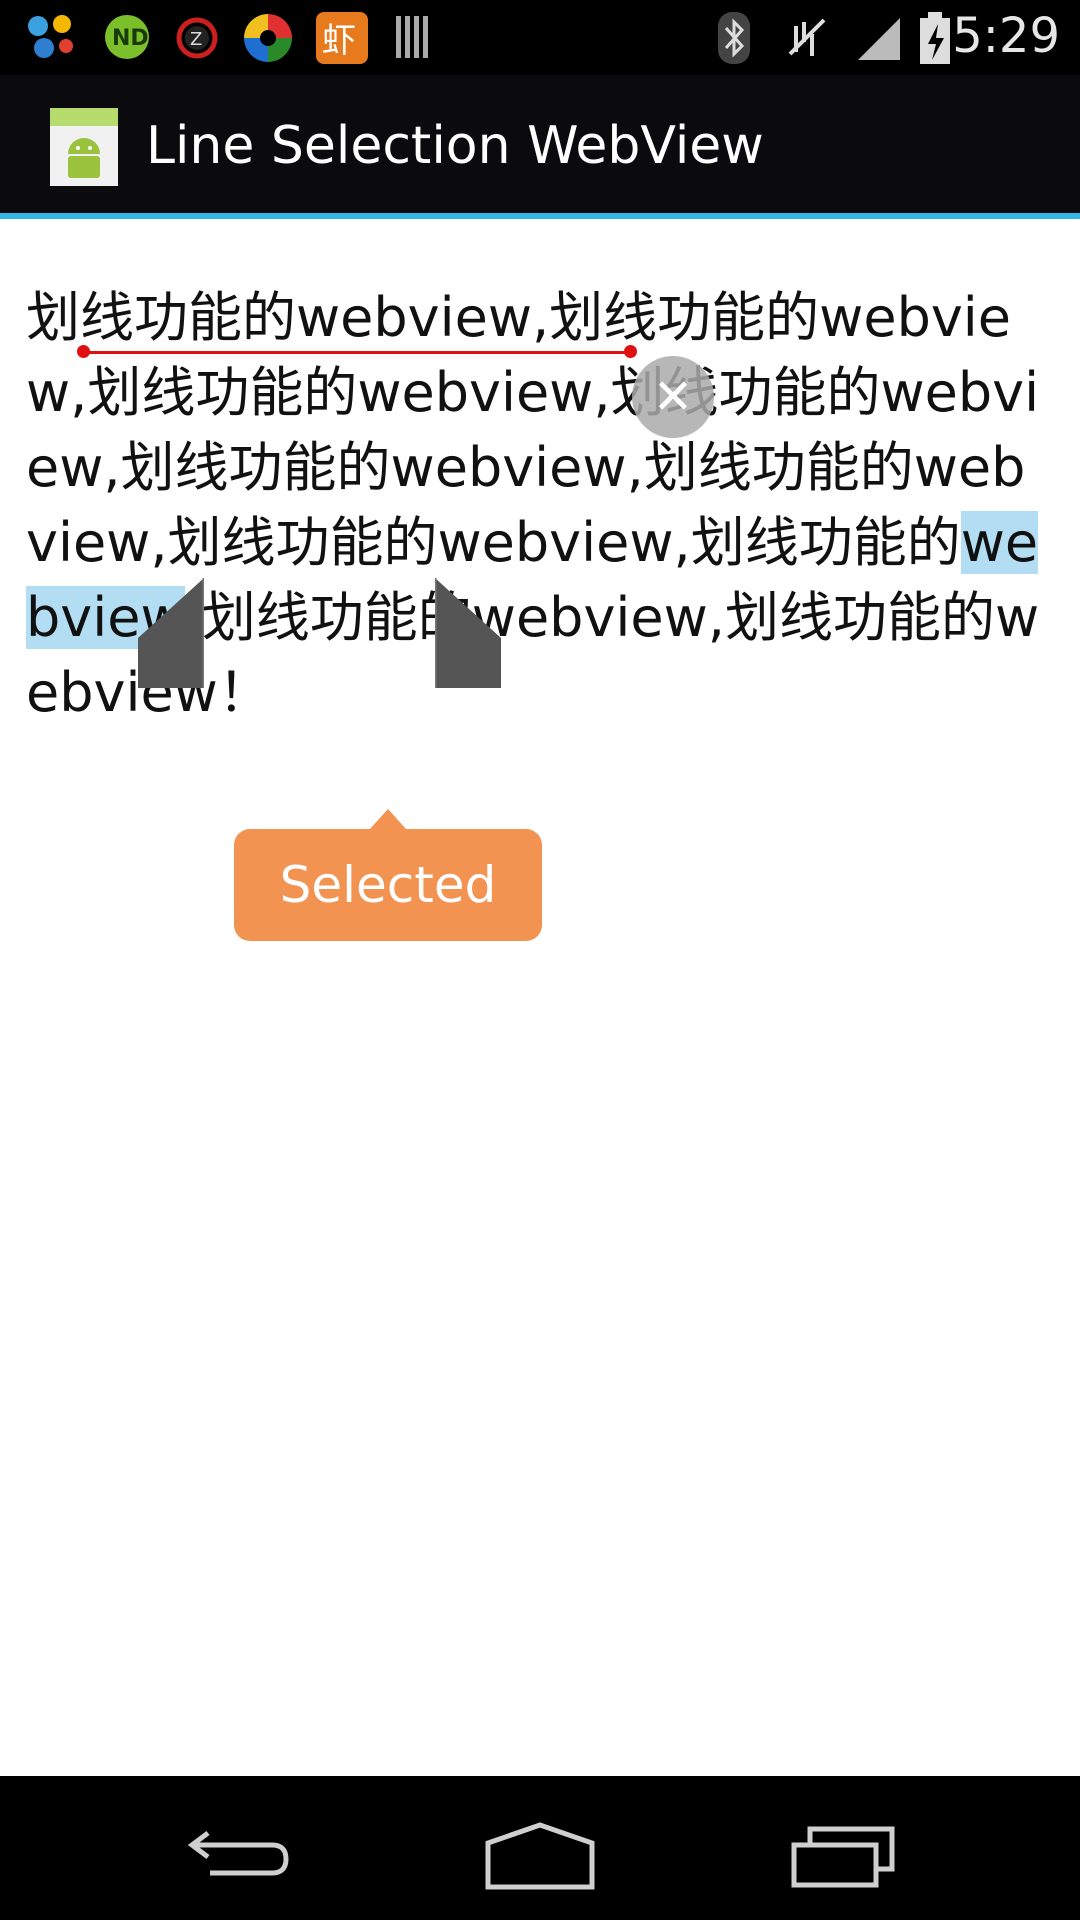  What do you see at coordinates (734, 38) in the screenshot?
I see `bluetooth-icon` at bounding box center [734, 38].